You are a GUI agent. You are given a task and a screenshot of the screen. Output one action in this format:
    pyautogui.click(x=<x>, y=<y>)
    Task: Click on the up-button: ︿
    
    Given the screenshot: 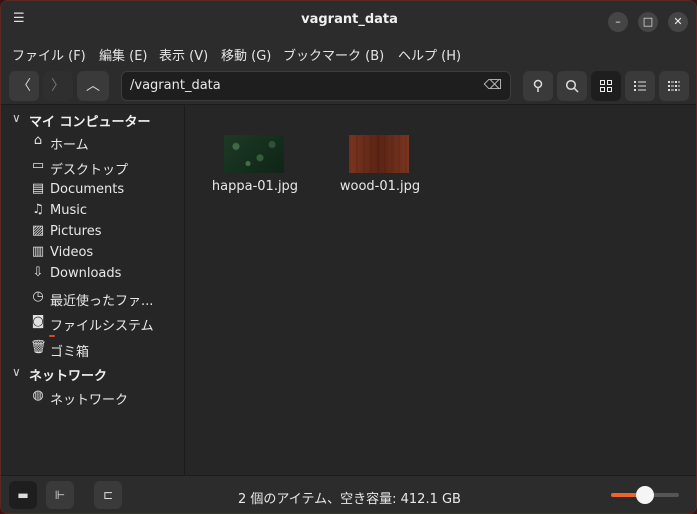 What is the action you would take?
    pyautogui.click(x=93, y=86)
    